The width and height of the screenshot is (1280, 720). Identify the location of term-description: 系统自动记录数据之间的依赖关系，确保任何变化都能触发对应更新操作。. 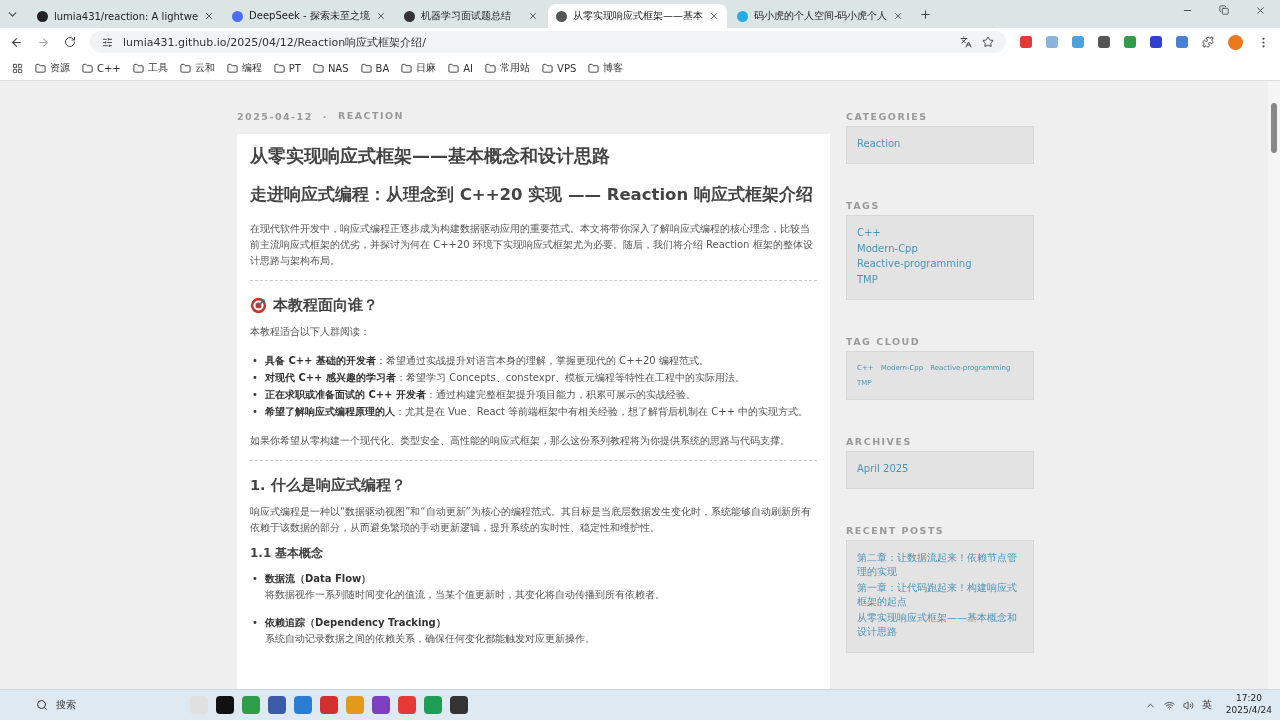
(429, 638).